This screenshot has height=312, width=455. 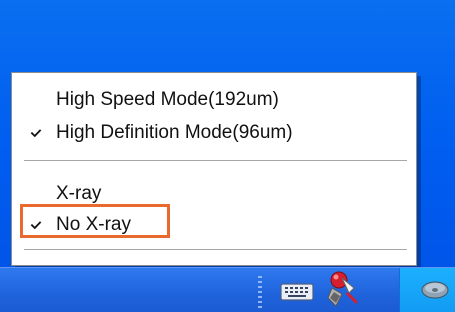 I want to click on menu-item-label: High Definition Mode(96um), so click(x=174, y=132).